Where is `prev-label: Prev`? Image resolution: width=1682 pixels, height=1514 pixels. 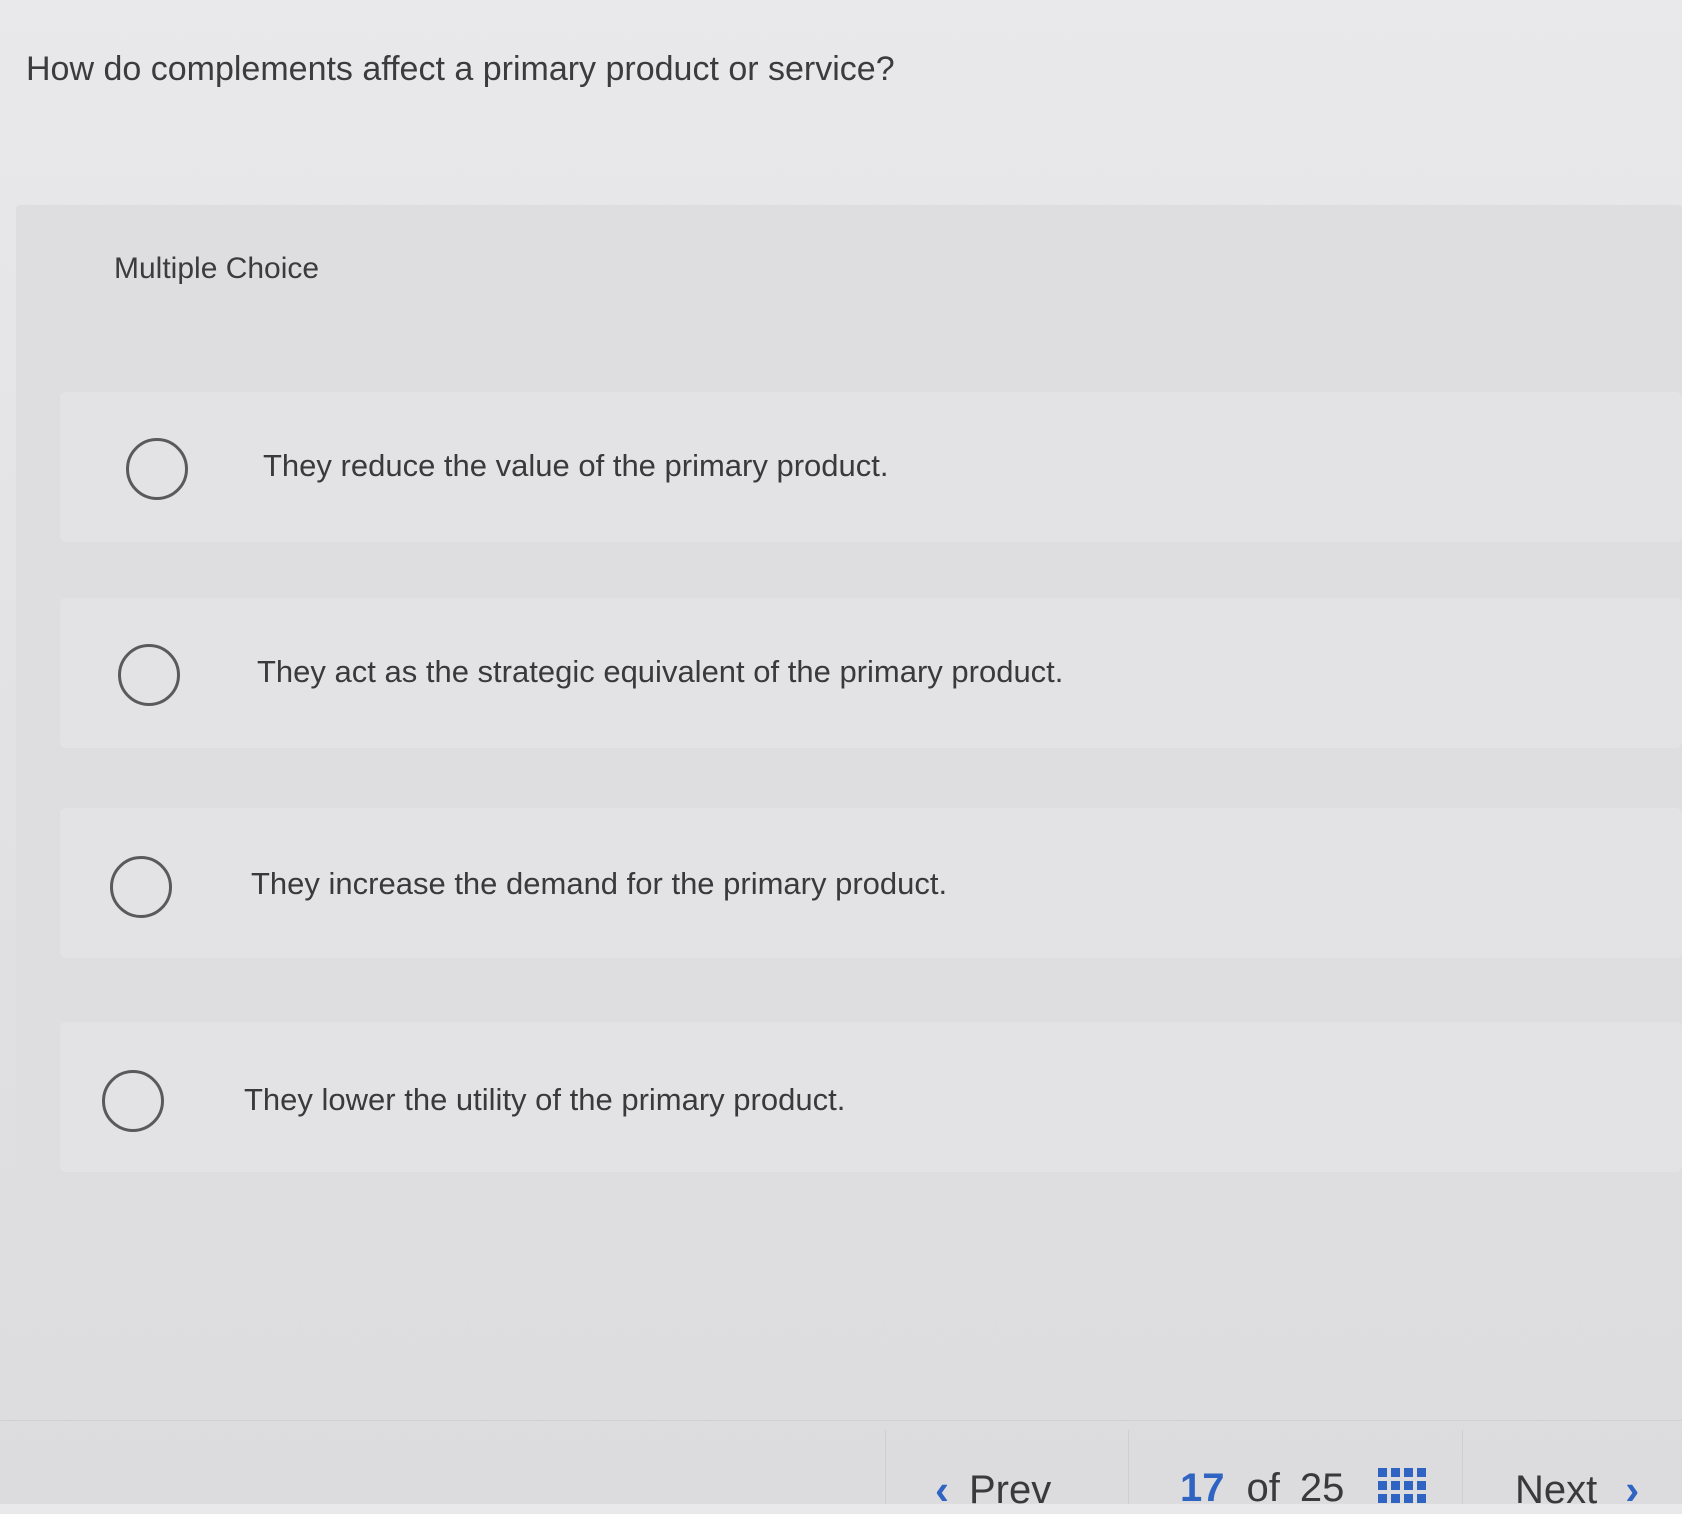
prev-label: Prev is located at coordinates (1010, 1489).